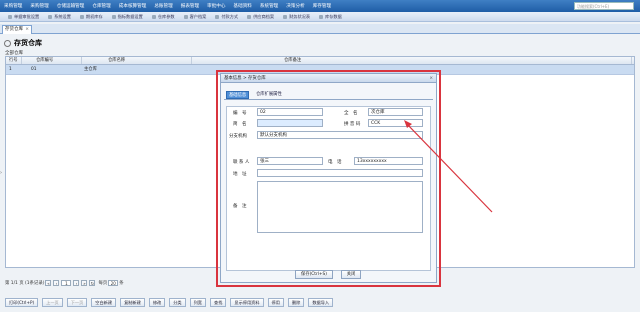  Describe the element at coordinates (340, 207) in the screenshot. I see `remark-textarea` at that location.